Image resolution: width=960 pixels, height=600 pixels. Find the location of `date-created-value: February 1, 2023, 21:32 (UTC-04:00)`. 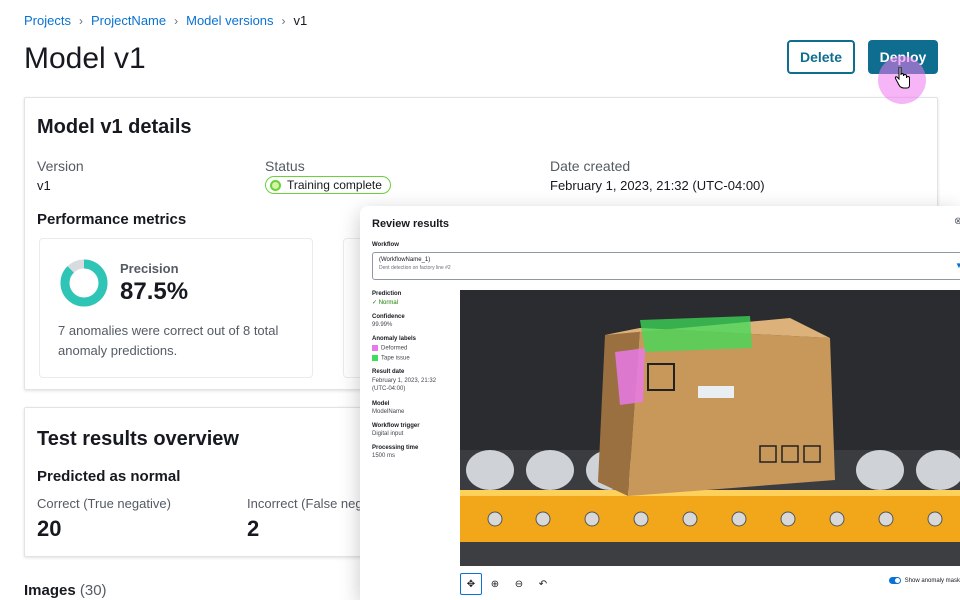

date-created-value: February 1, 2023, 21:32 (UTC-04:00) is located at coordinates (657, 185).